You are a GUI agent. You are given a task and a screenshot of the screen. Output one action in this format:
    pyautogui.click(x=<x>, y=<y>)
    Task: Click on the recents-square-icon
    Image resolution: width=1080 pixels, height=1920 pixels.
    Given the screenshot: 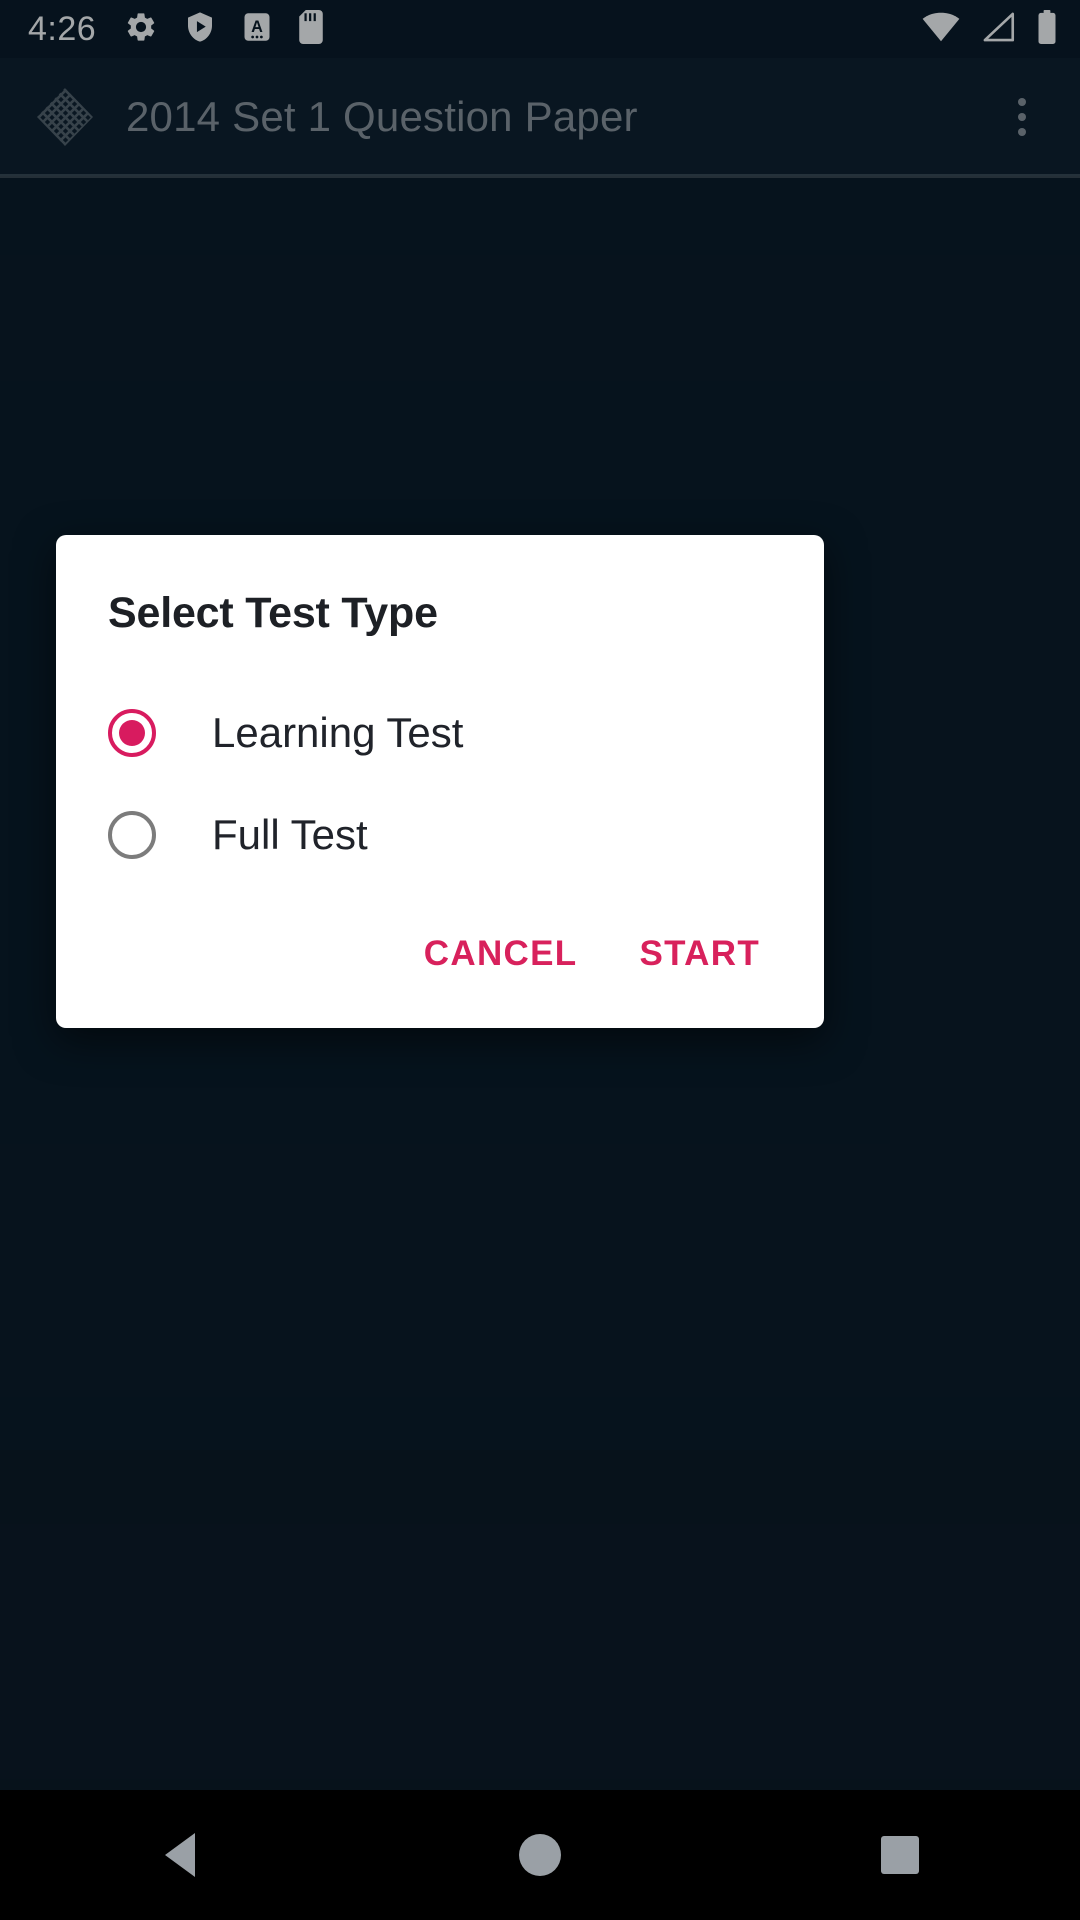 What is the action you would take?
    pyautogui.click(x=900, y=1855)
    